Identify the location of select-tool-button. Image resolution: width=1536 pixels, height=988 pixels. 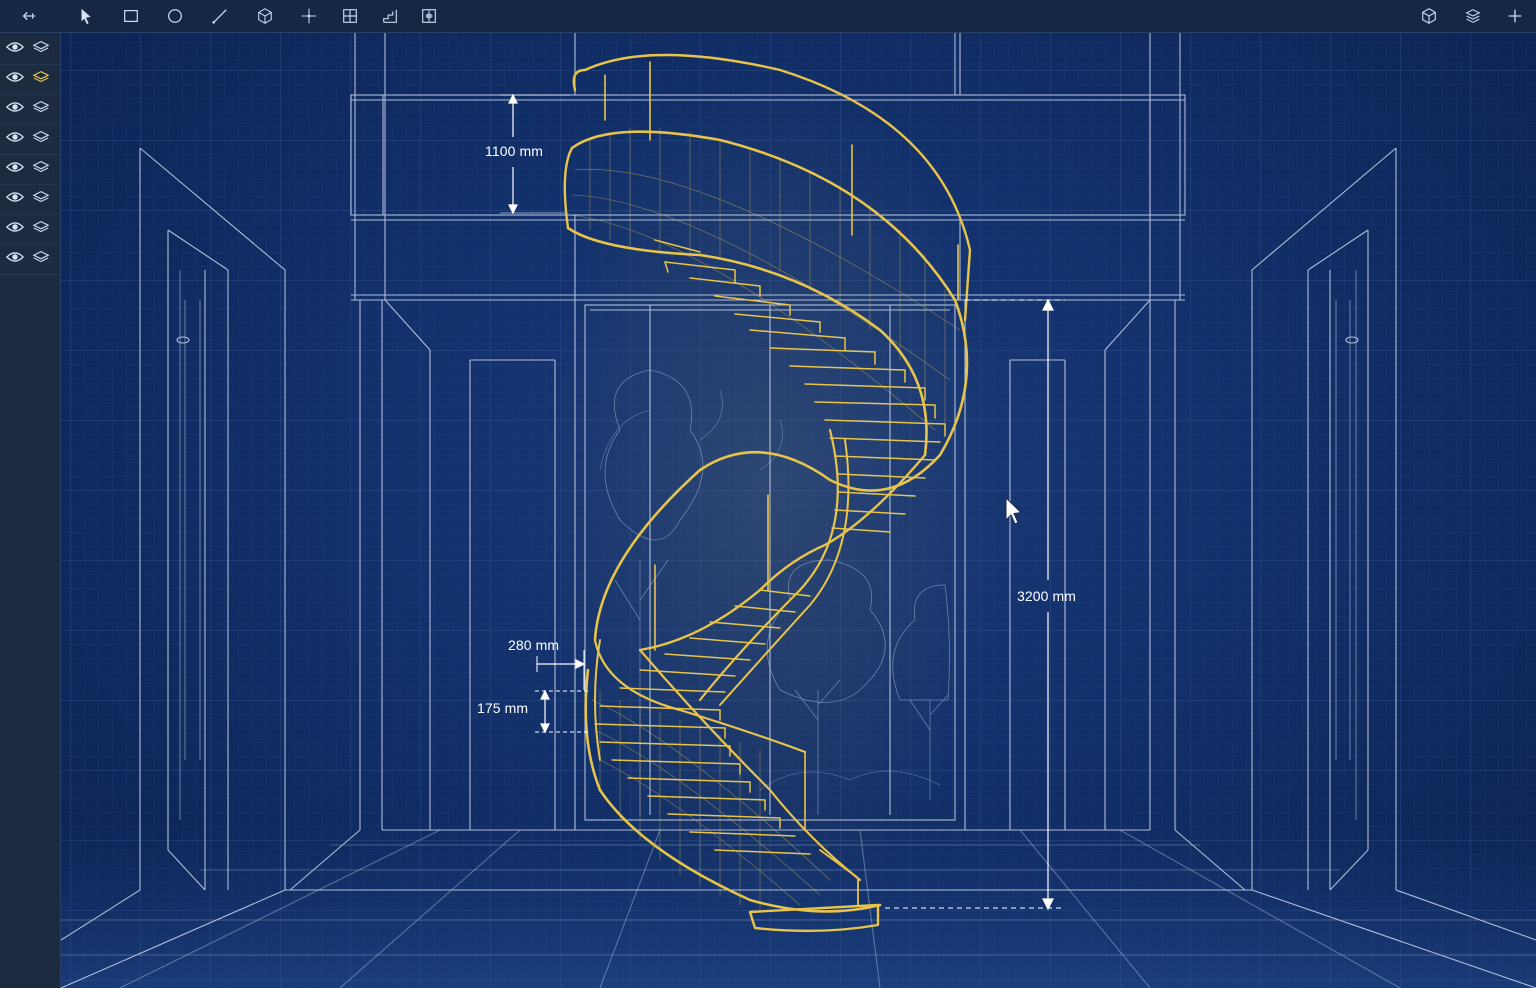
(86, 16).